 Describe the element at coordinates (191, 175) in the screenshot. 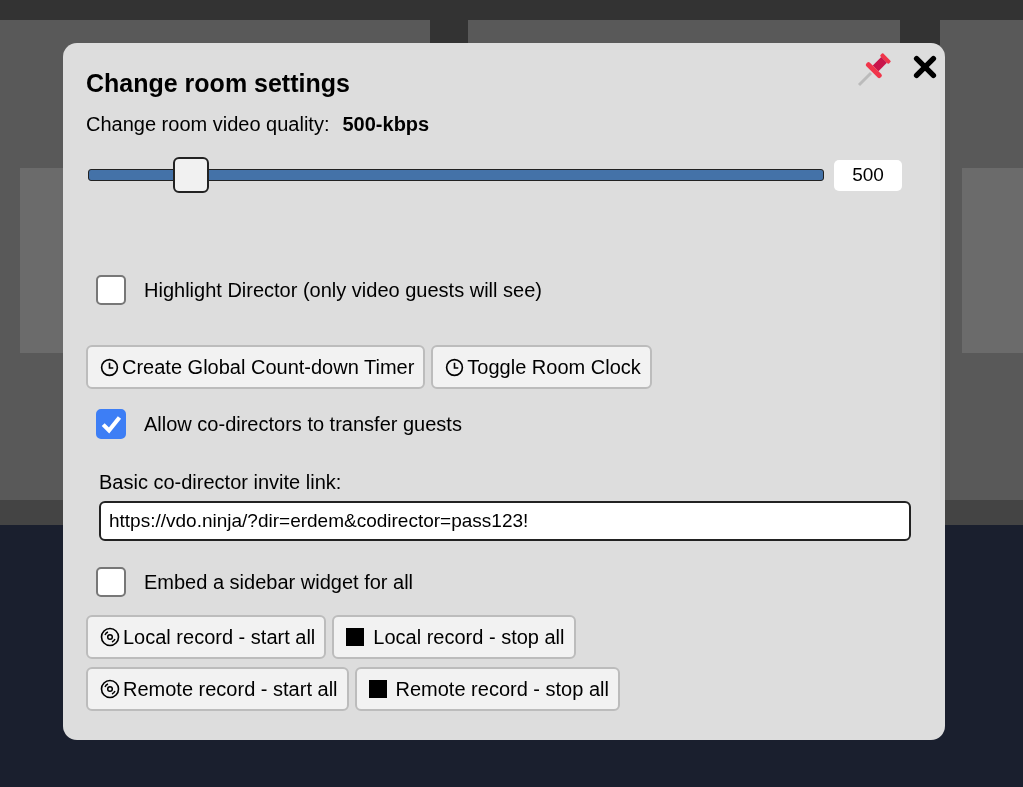

I see `slider-thumb` at that location.